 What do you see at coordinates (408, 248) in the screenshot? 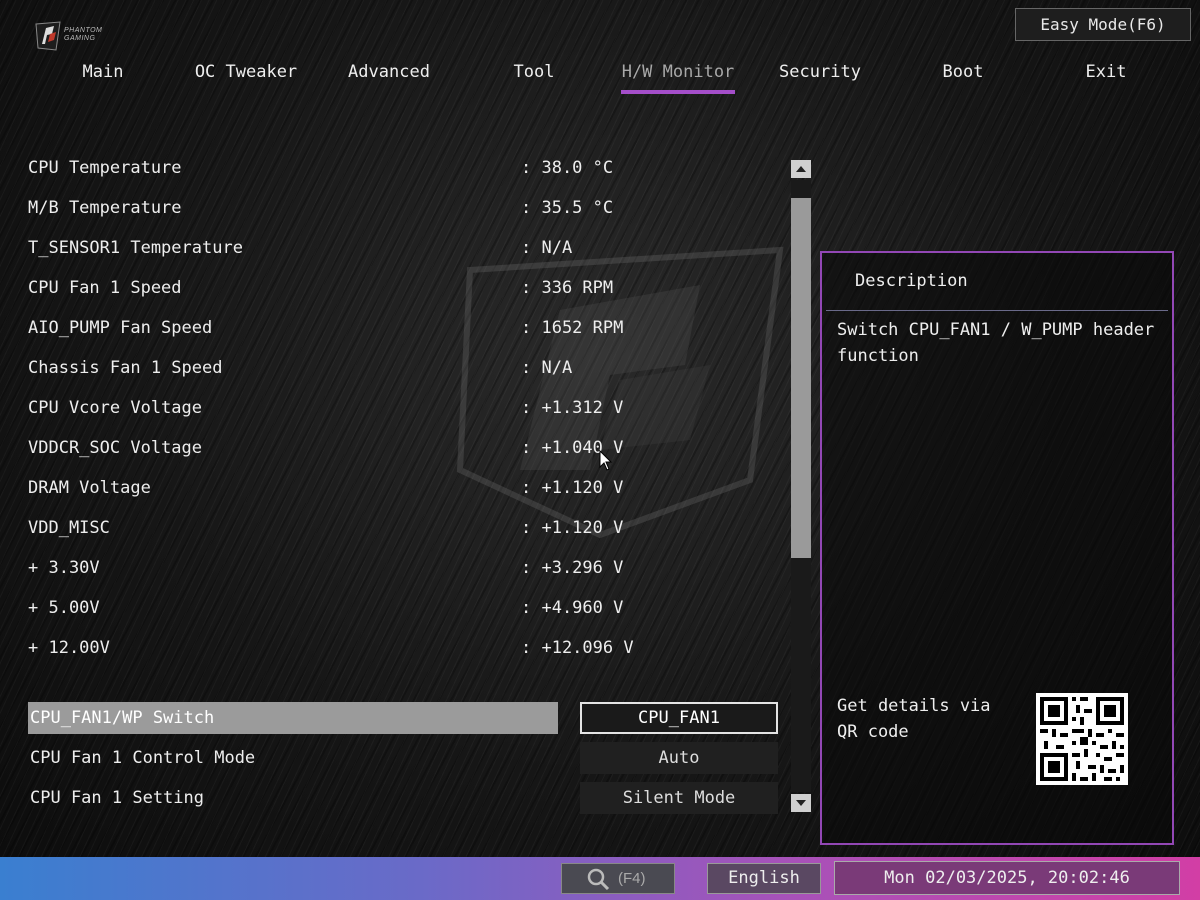
I see `monitor-row: T_SENSOR1 Temperature : N/A` at bounding box center [408, 248].